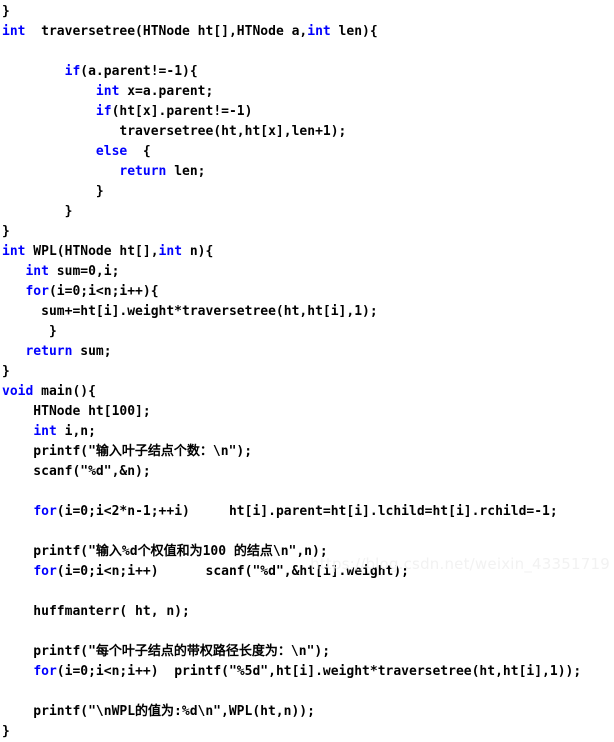 This screenshot has width=614, height=742. I want to click on code-text: main(){, so click(64, 391).